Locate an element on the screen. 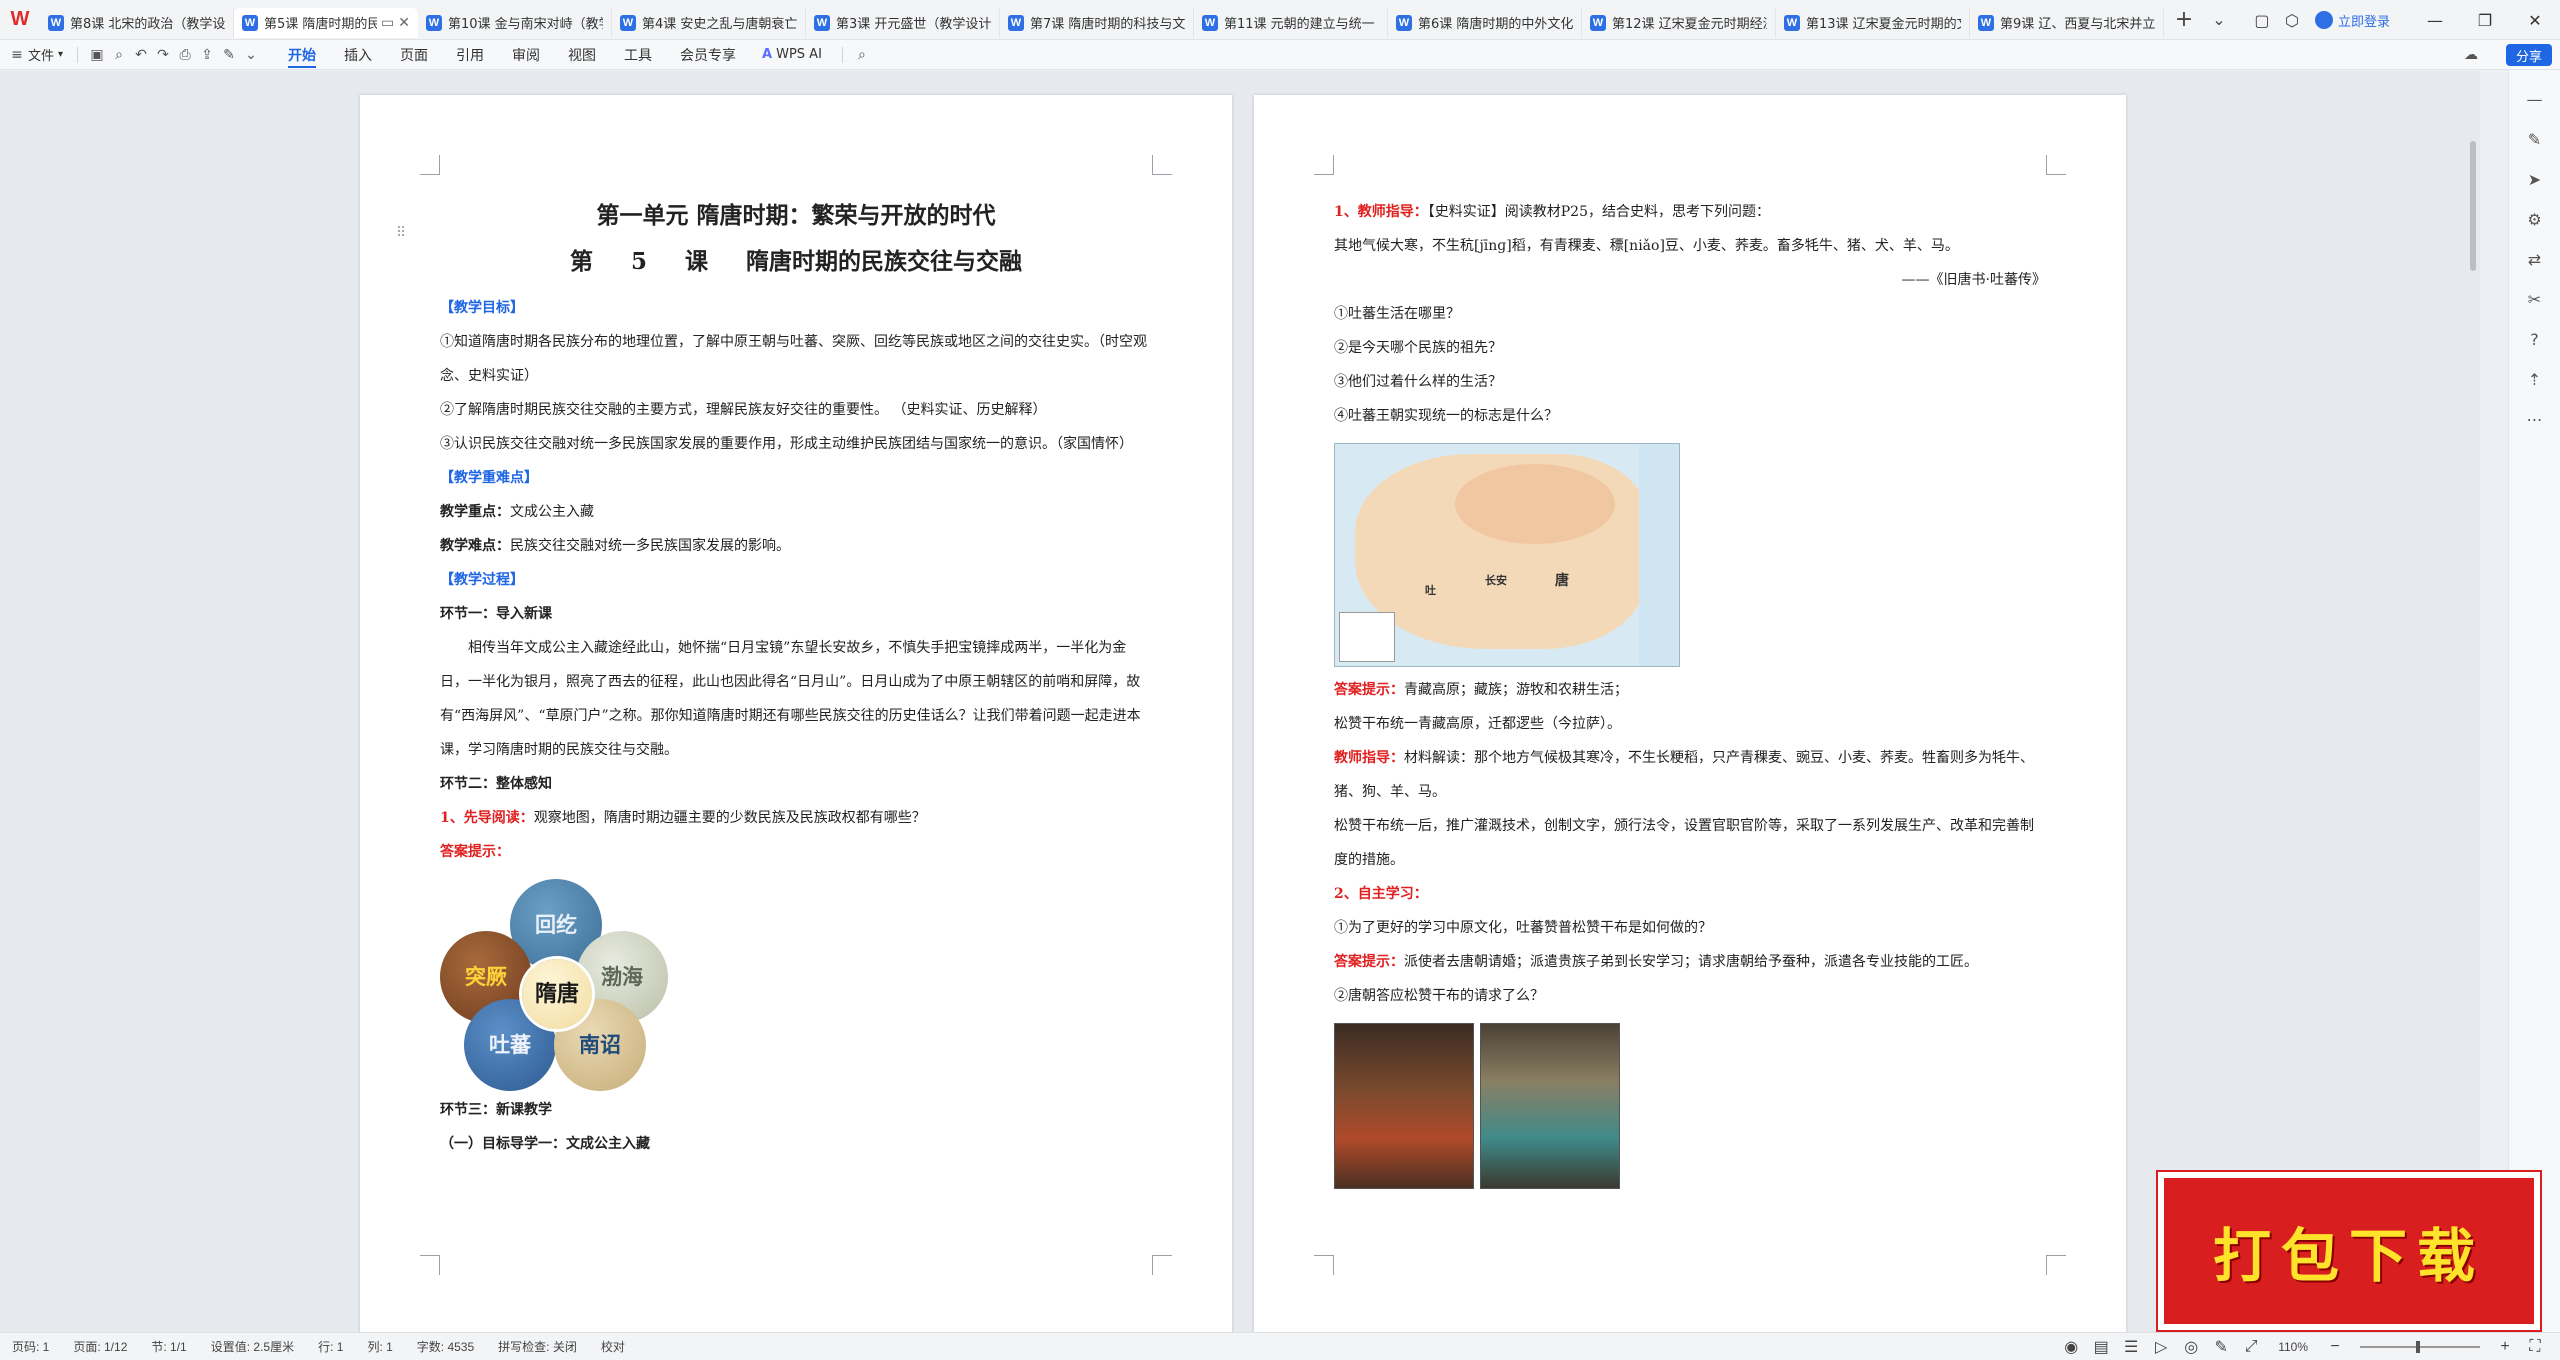 The image size is (2560, 1360). statue-photo-wencheng is located at coordinates (1550, 1106).